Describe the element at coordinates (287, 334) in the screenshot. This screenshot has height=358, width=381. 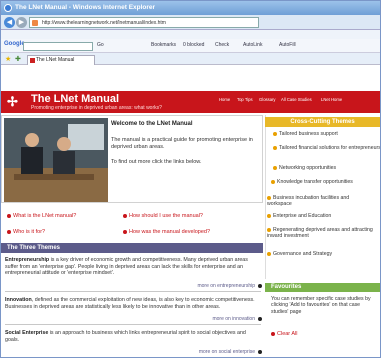
I see `clear-all-label: Clear All` at that location.